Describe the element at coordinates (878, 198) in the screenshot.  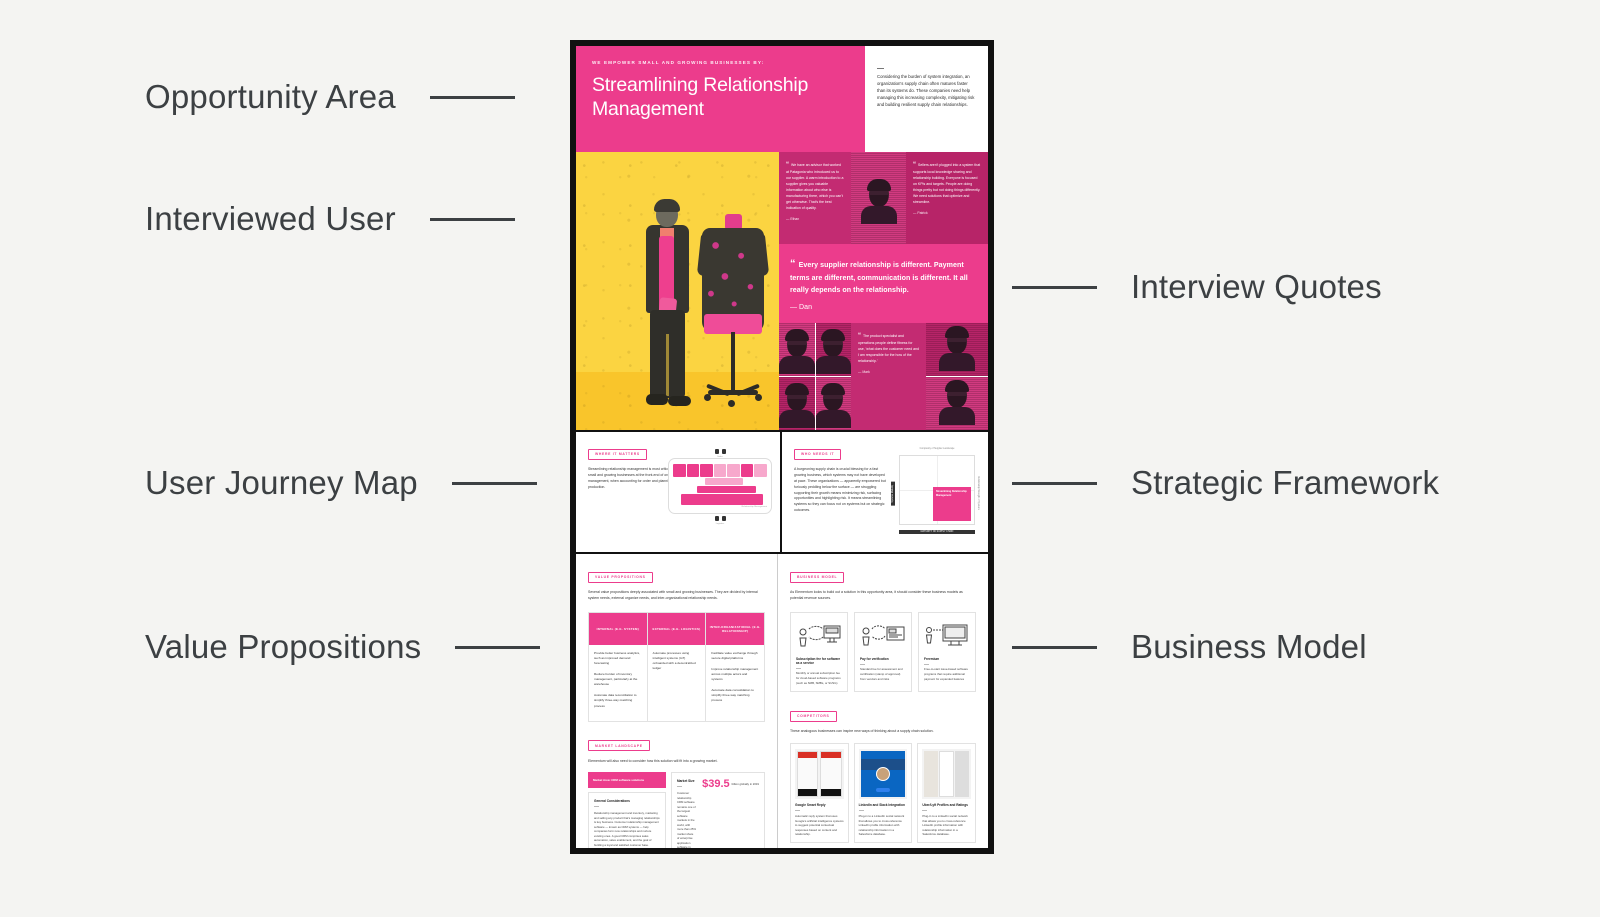
I see `portrait-ethan` at that location.